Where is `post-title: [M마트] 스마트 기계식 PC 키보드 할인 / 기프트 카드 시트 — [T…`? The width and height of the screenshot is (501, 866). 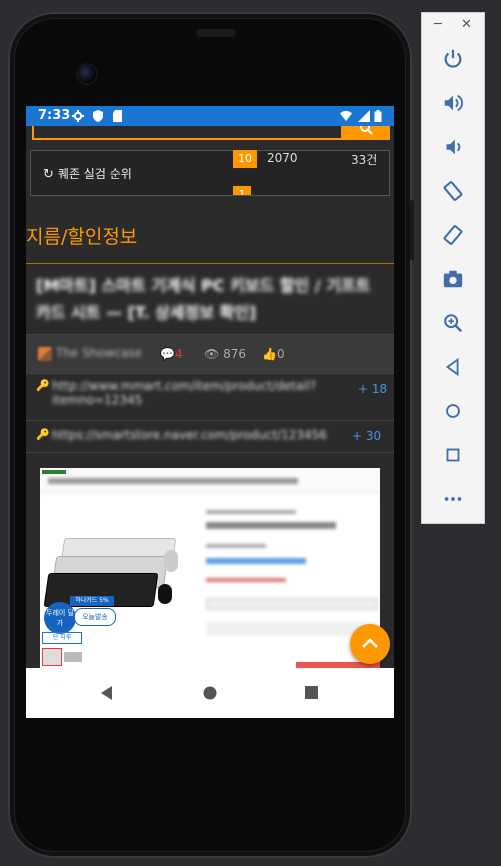
post-title: [M마트] 스마트 기계식 PC 키보드 할인 / 기프트 카드 시트 — [T… is located at coordinates (206, 299).